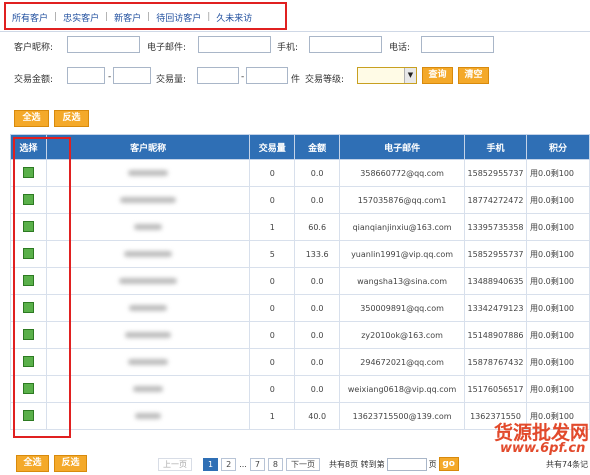 The image size is (590, 475). Describe the element at coordinates (175, 464) in the screenshot. I see `prev-page-button: 上一页` at that location.